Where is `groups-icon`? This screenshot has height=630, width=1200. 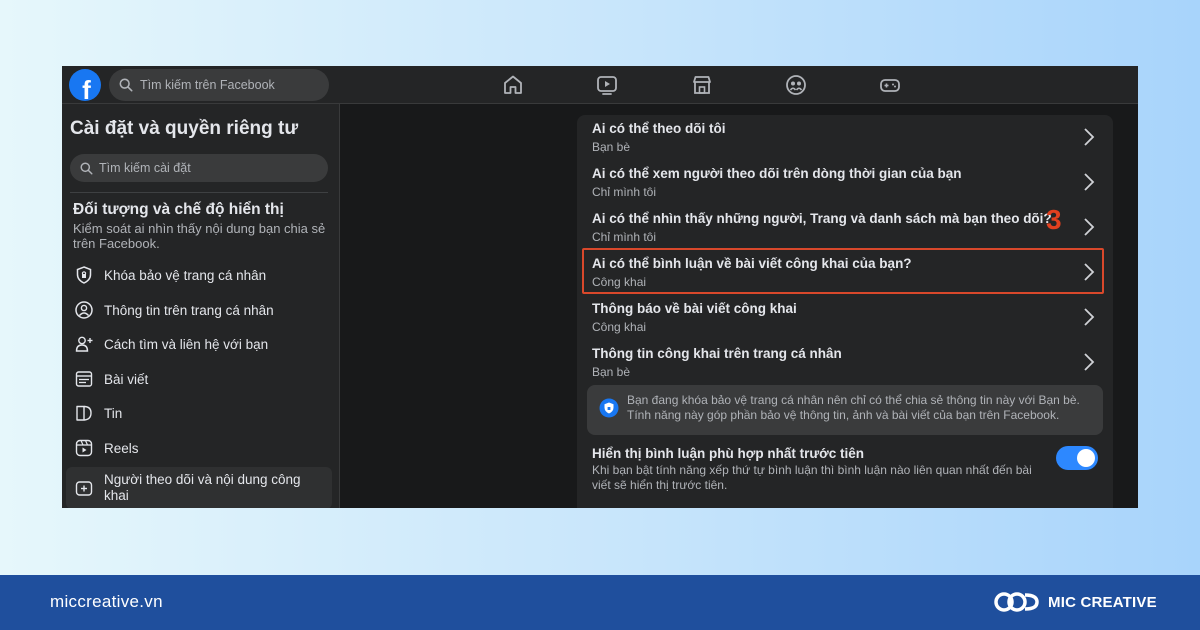 groups-icon is located at coordinates (796, 85).